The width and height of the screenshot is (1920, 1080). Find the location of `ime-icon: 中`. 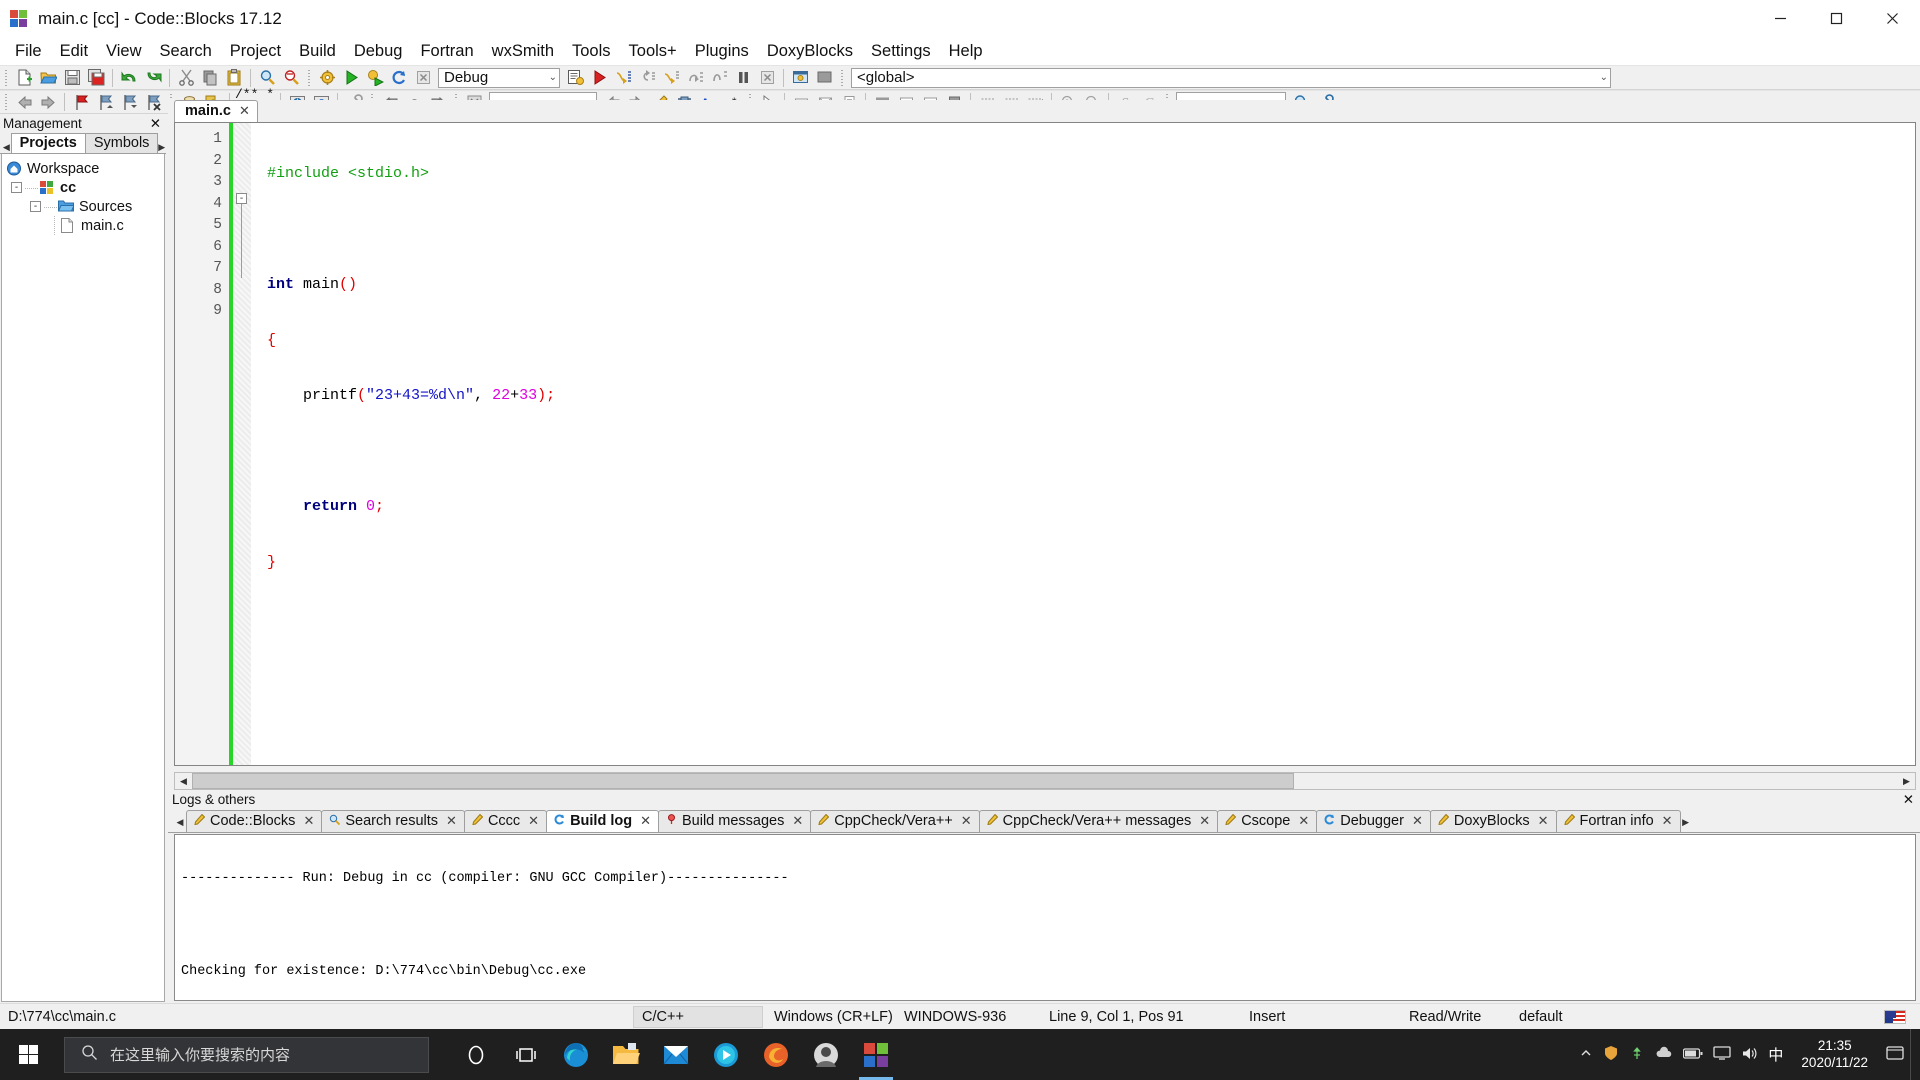

ime-icon: 中 is located at coordinates (1775, 1054).